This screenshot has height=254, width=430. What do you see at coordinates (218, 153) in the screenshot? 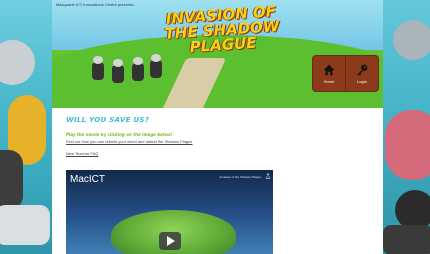
I see `teacher-faq-link: New Teacher FAQ` at bounding box center [218, 153].